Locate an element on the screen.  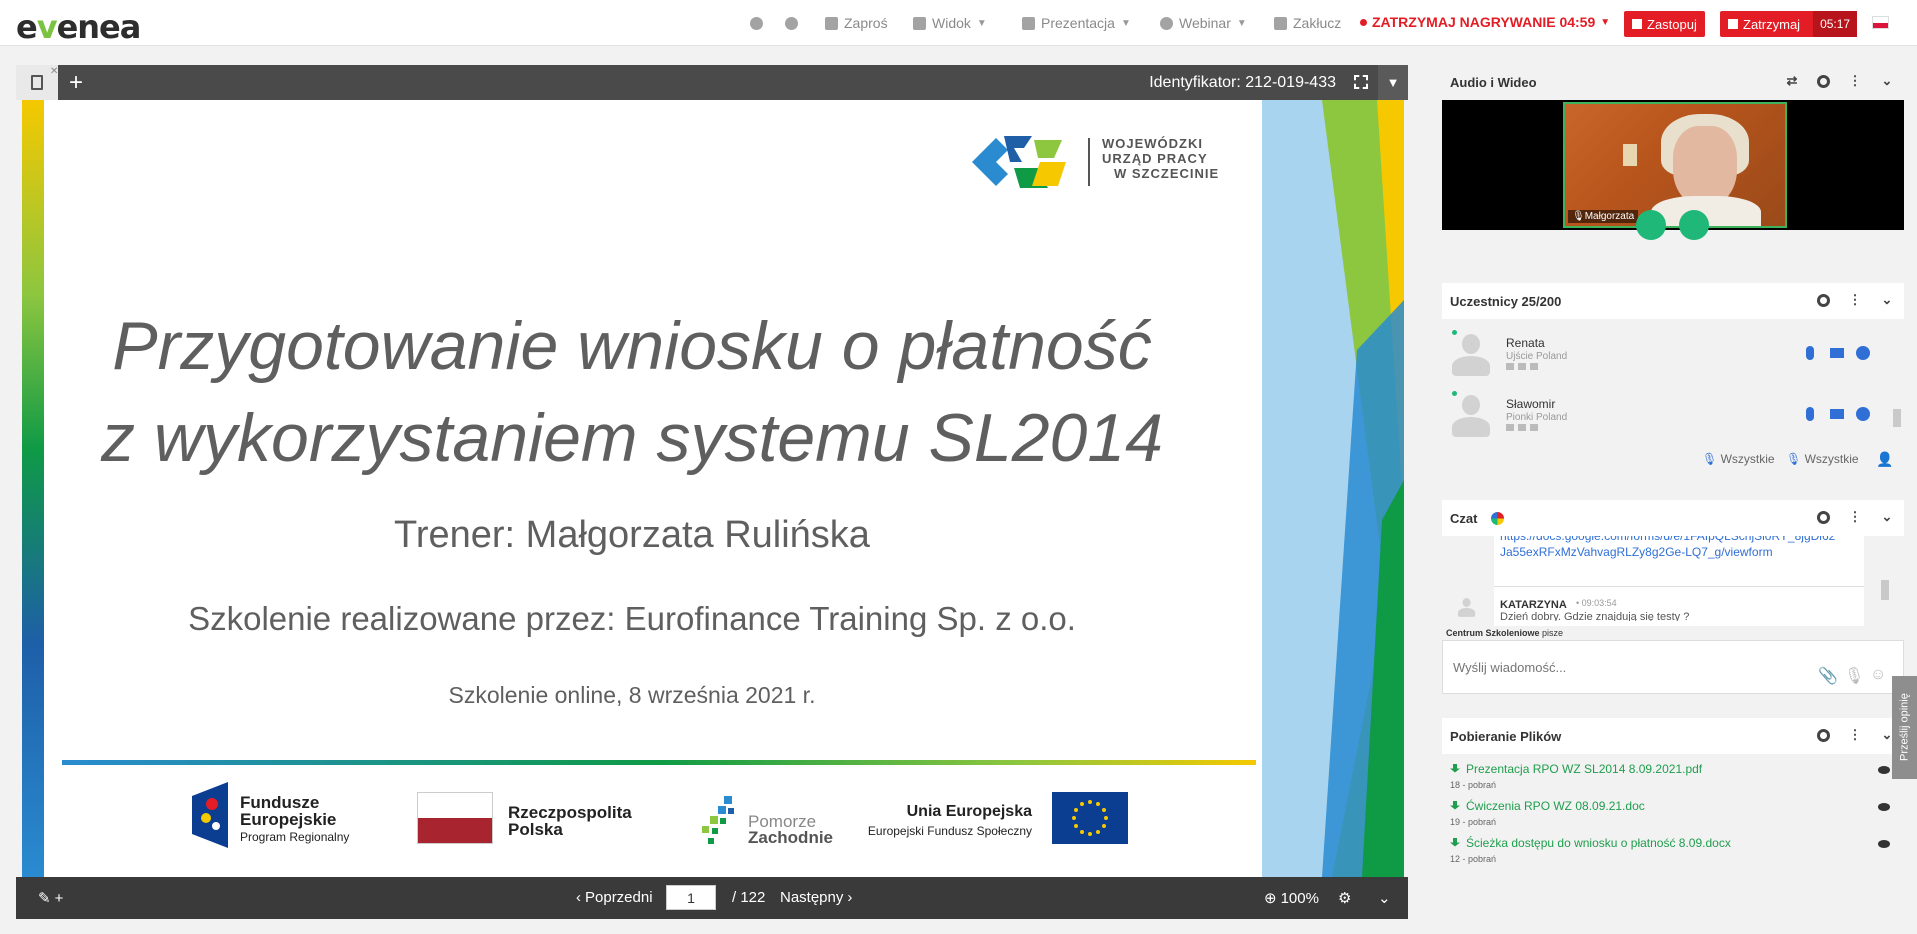
pl-line: Polska is located at coordinates (535, 829).